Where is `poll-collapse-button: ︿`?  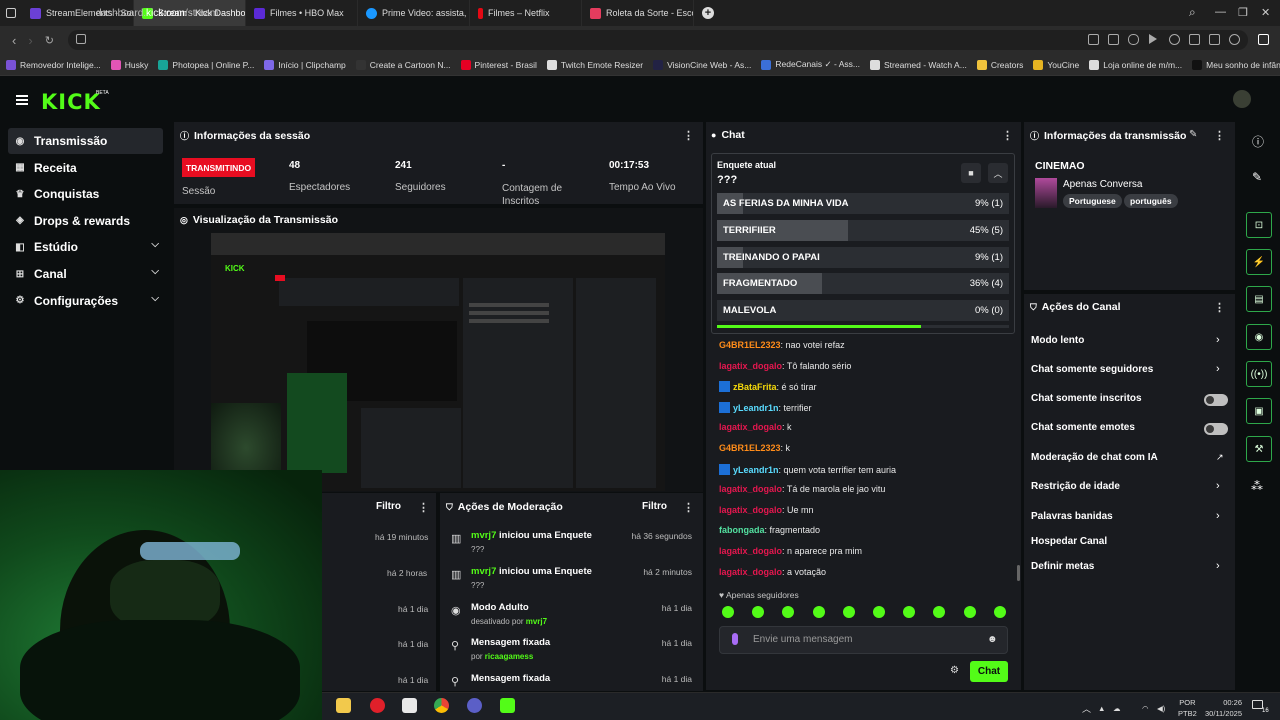
poll-collapse-button: ︿ is located at coordinates (998, 173).